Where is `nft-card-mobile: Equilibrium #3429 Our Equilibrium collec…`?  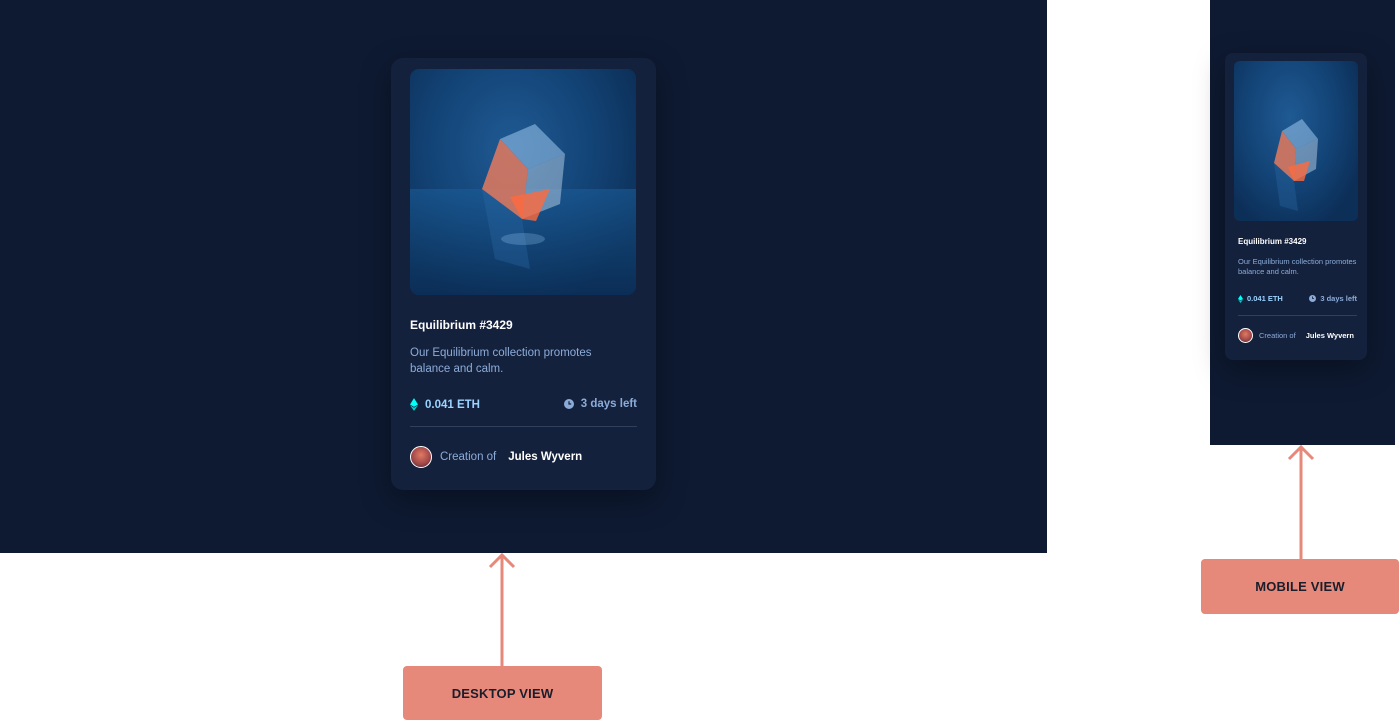 nft-card-mobile: Equilibrium #3429 Our Equilibrium collec… is located at coordinates (1296, 206).